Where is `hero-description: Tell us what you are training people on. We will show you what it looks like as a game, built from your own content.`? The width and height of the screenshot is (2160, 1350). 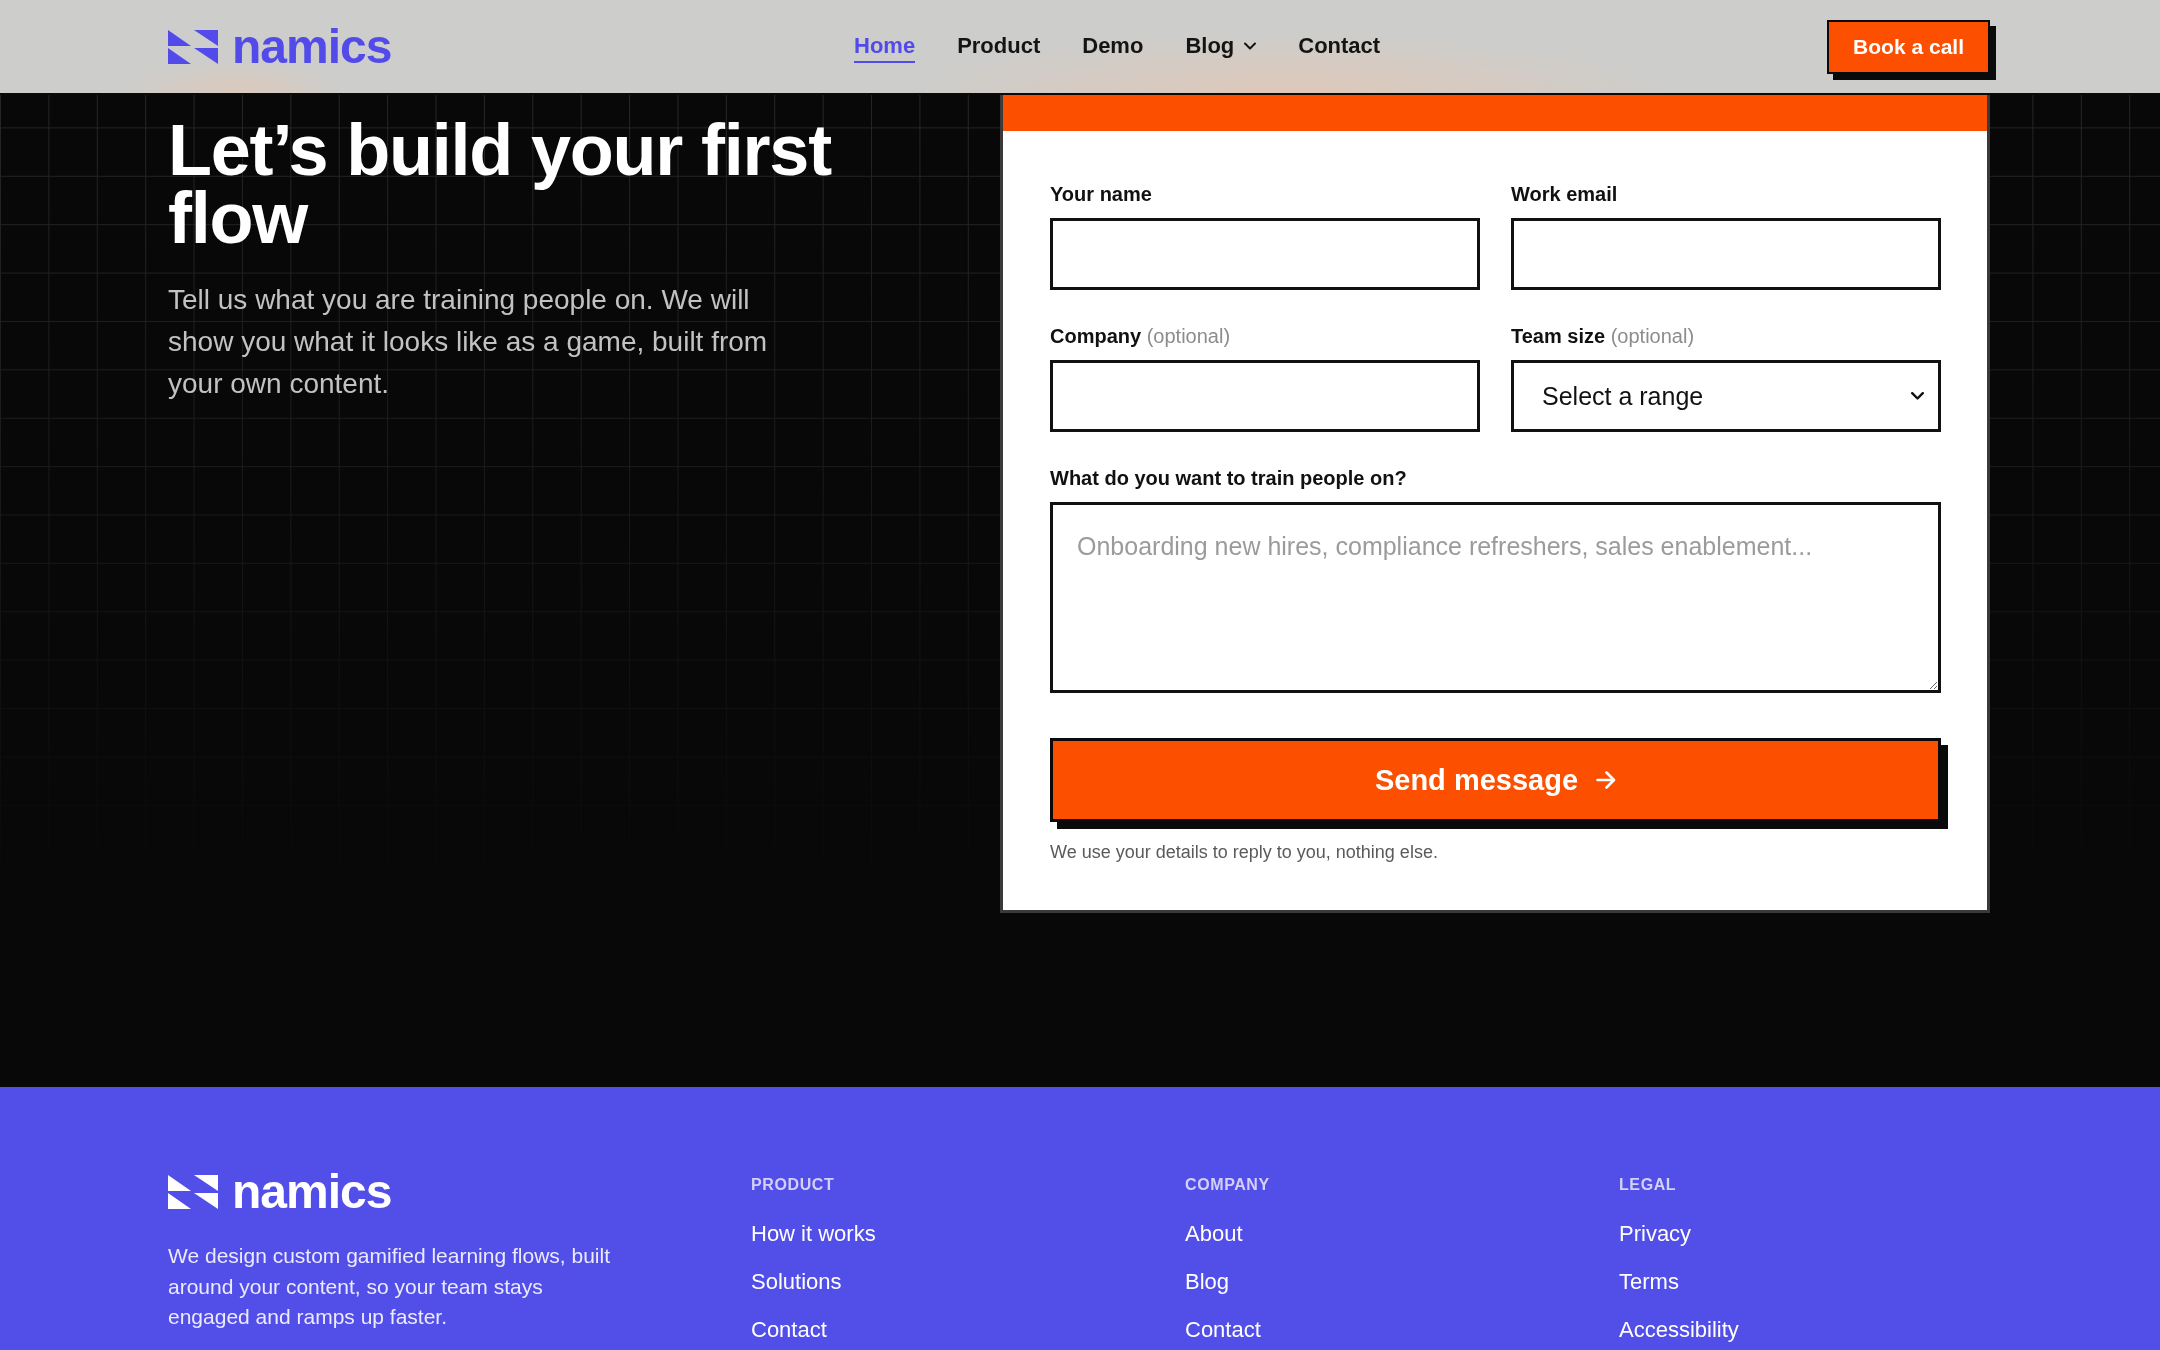 hero-description: Tell us what you are training people on. We will show you what it looks like as a game, built from your own content. is located at coordinates (468, 342).